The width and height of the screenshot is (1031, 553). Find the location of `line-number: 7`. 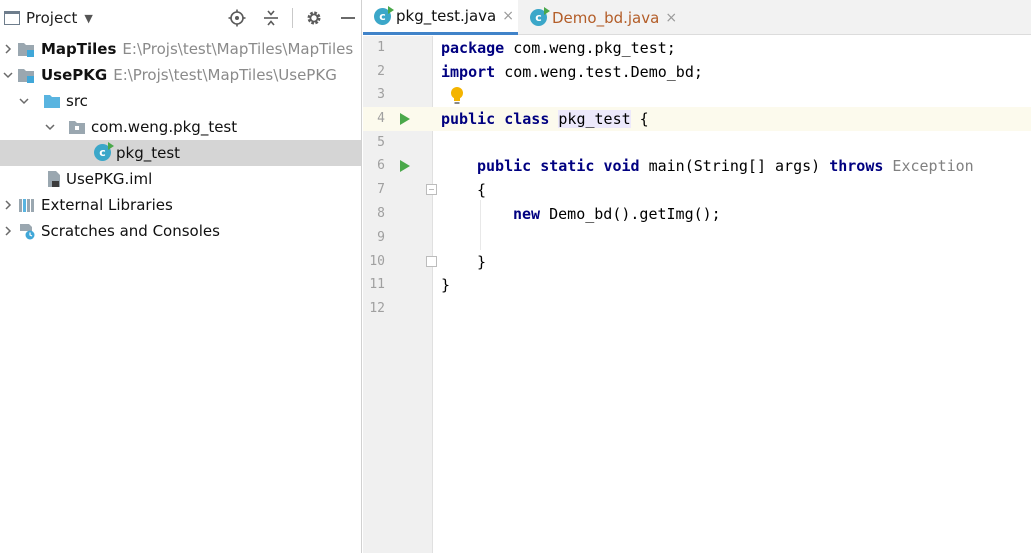

line-number: 7 is located at coordinates (381, 189).